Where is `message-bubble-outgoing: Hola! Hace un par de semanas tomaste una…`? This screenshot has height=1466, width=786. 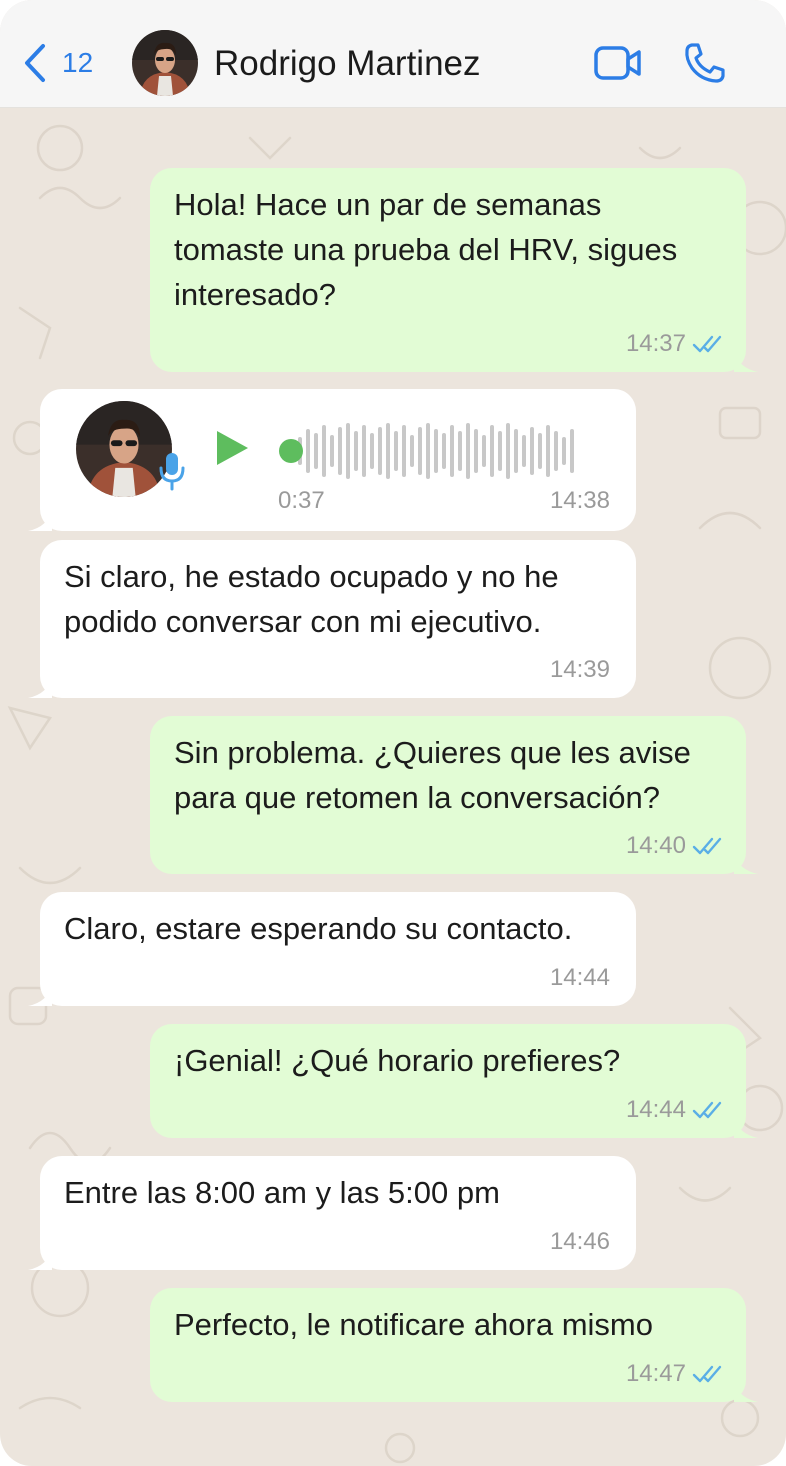 message-bubble-outgoing: Hola! Hace un par de semanas tomaste una… is located at coordinates (454, 270).